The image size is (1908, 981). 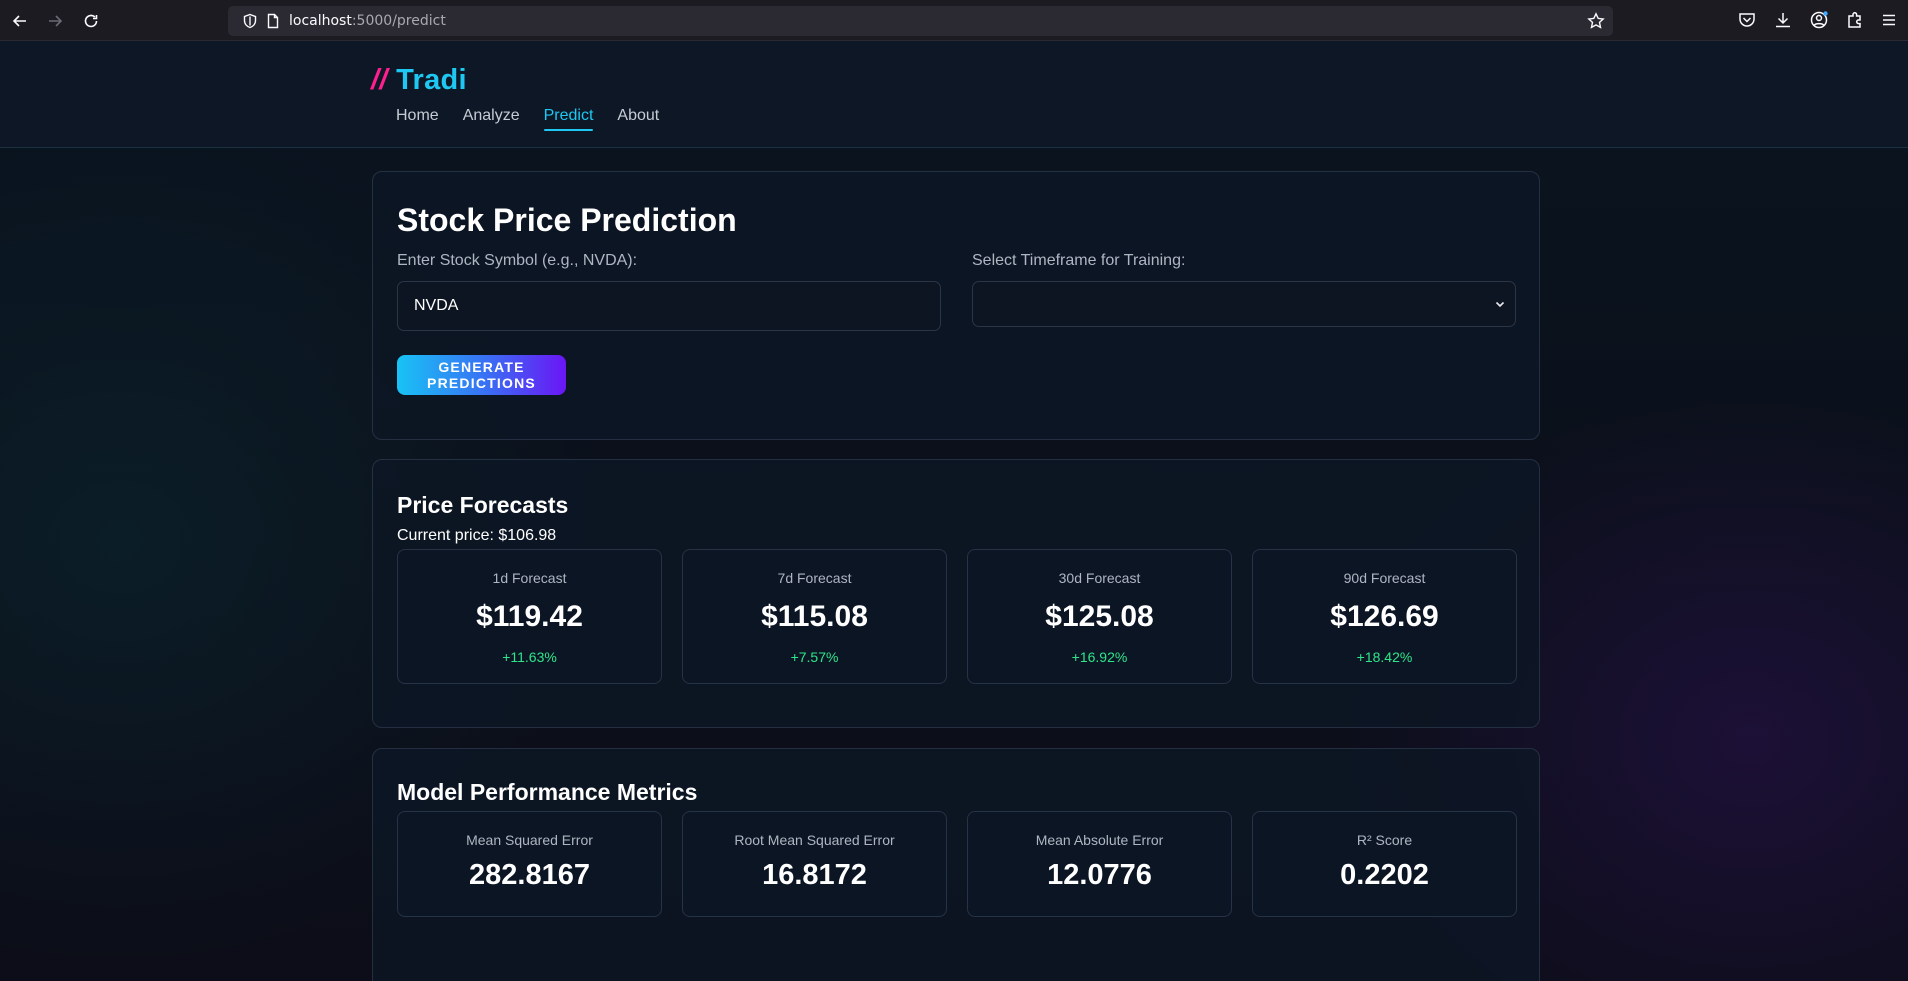 What do you see at coordinates (1596, 21) in the screenshot?
I see `bookmark-star-icon` at bounding box center [1596, 21].